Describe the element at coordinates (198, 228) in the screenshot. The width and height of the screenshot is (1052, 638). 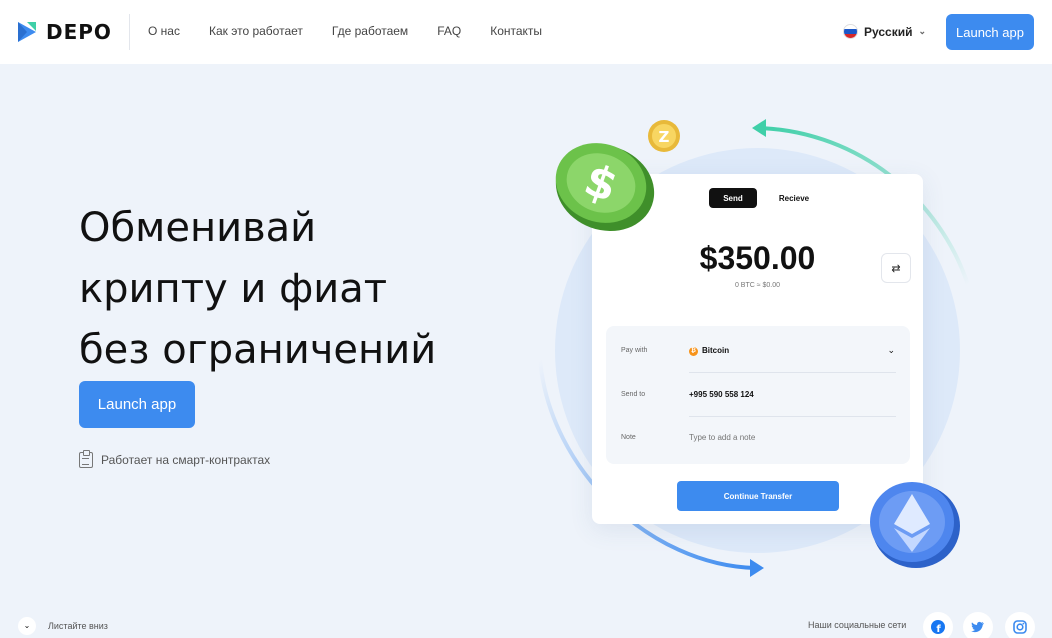
I see `hero-title-line-1: Обменивай` at that location.